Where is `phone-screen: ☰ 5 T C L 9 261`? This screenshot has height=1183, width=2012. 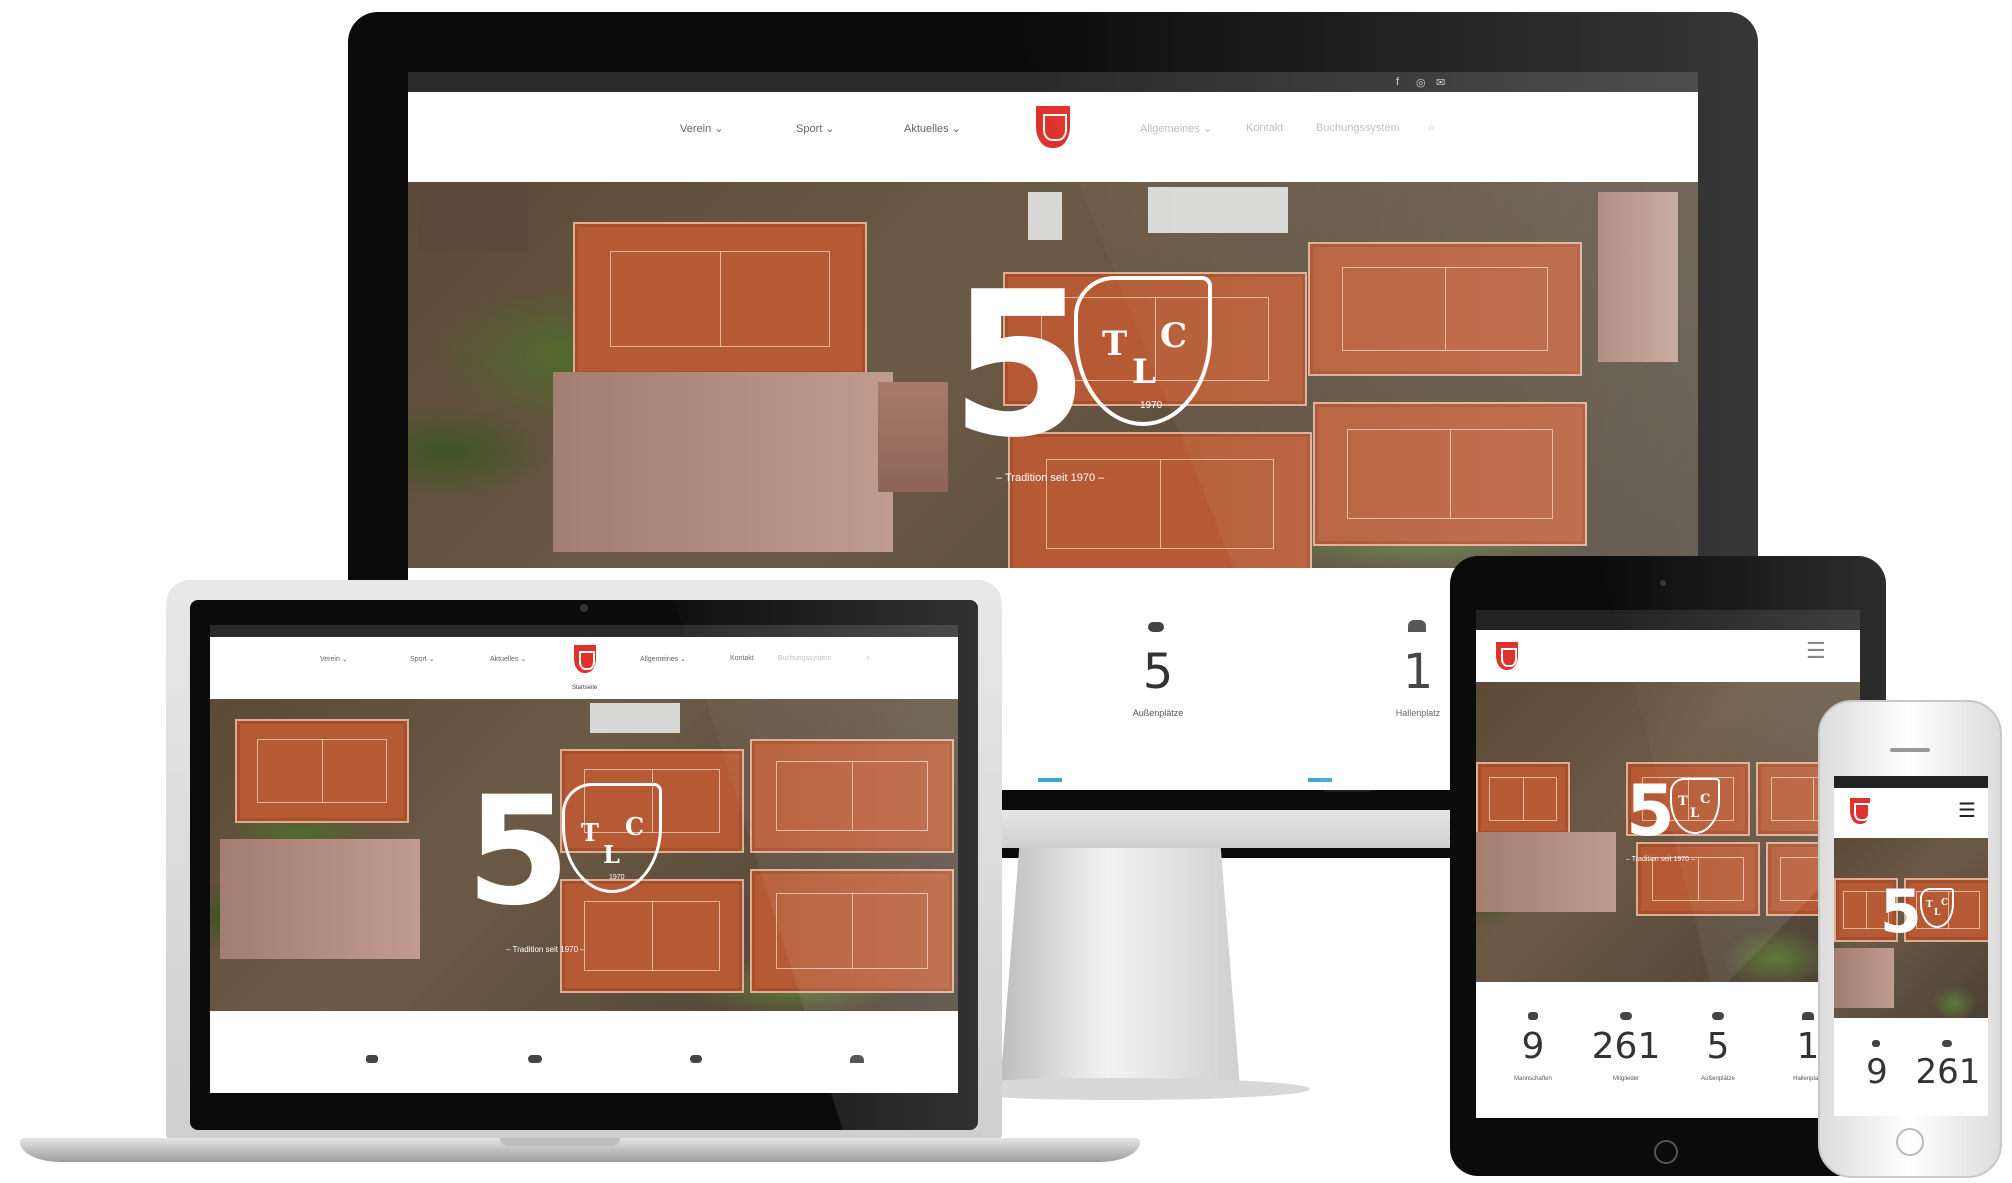 phone-screen: ☰ 5 T C L 9 261 is located at coordinates (1911, 946).